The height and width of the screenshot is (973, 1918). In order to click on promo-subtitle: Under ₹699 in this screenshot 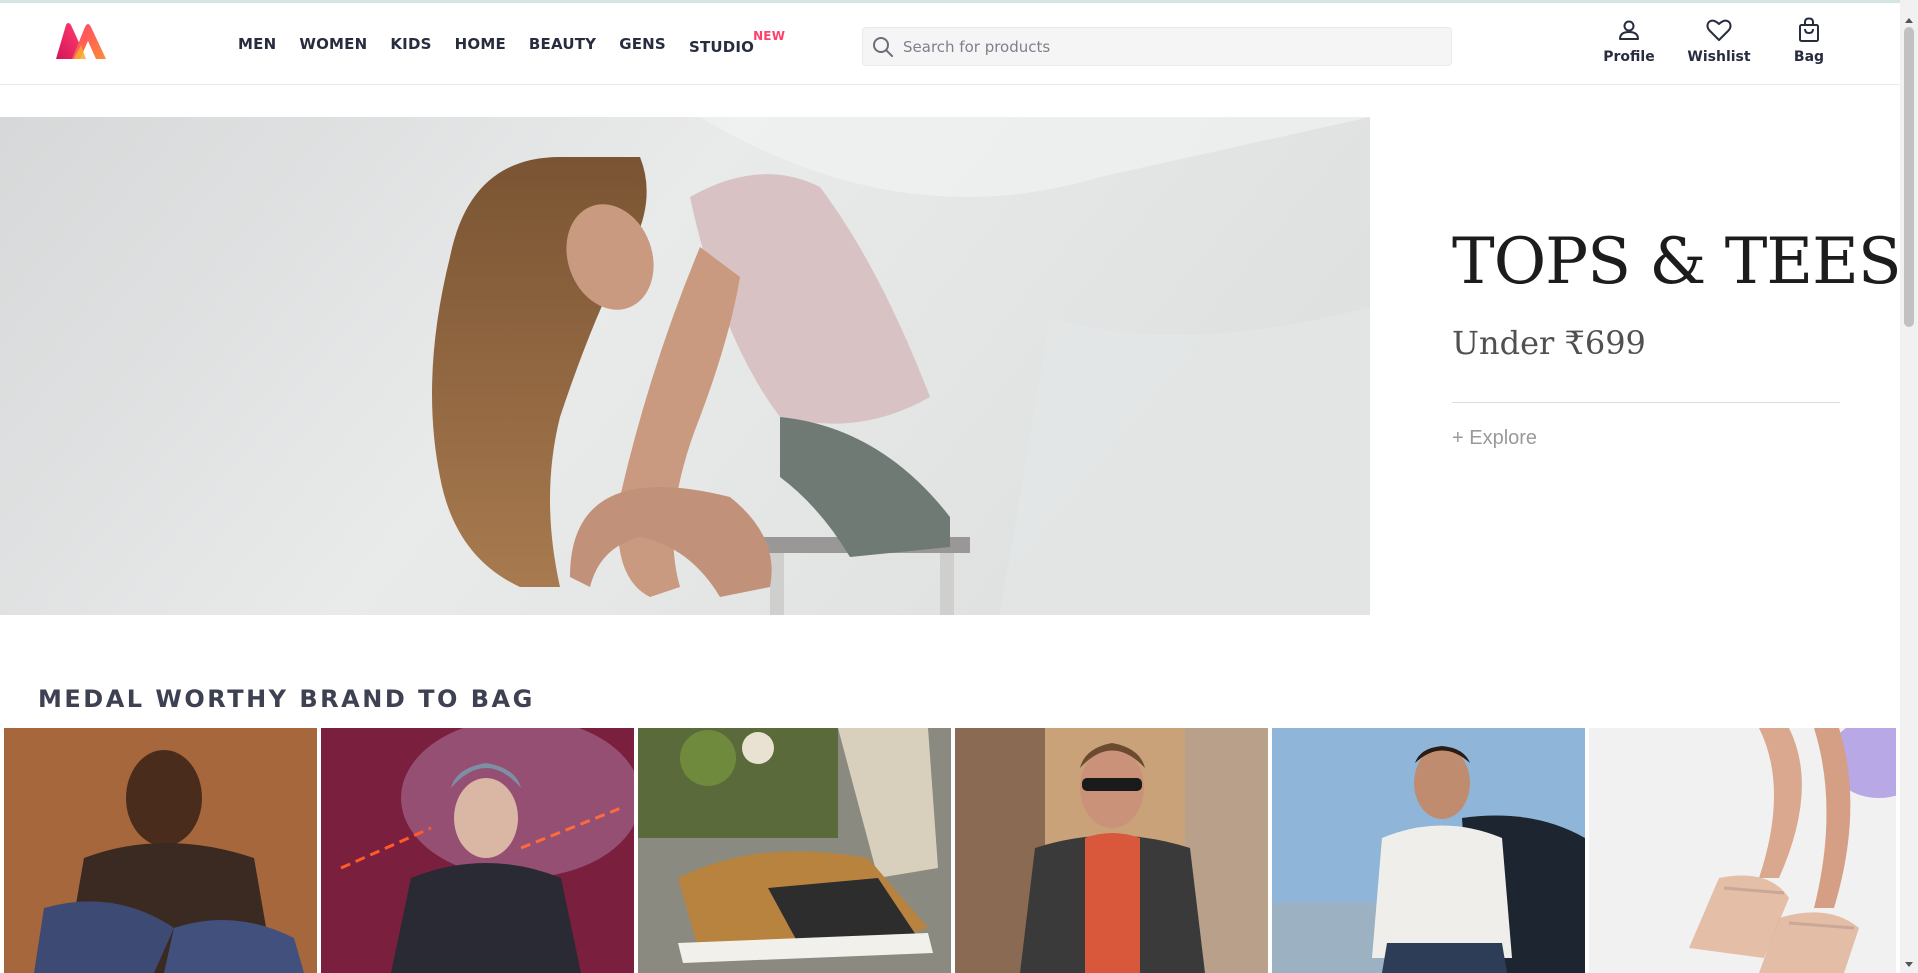, I will do `click(1549, 343)`.